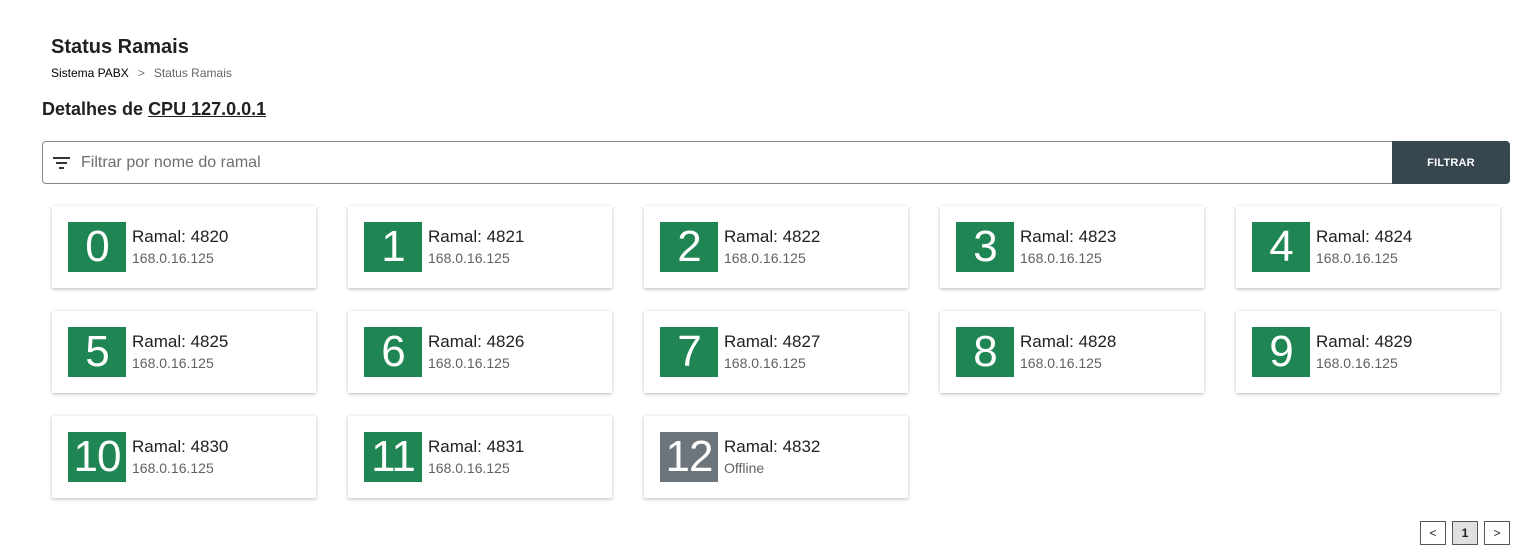 The width and height of the screenshot is (1527, 559). What do you see at coordinates (689, 457) in the screenshot?
I see `extension-index-badge: 12` at bounding box center [689, 457].